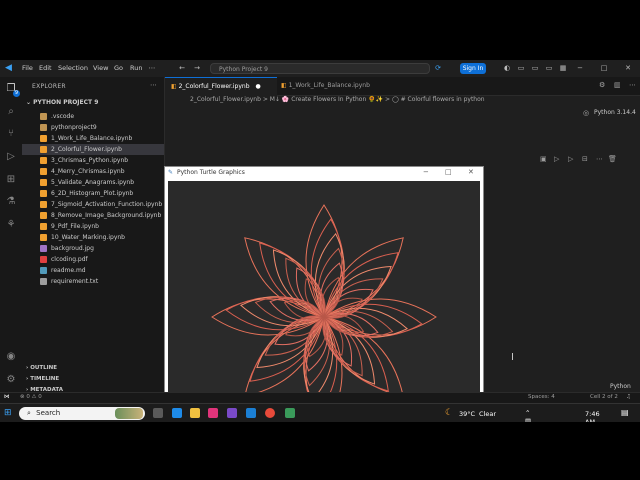  What do you see at coordinates (9, 413) in the screenshot?
I see `windows-start-icon: ⊞` at bounding box center [9, 413].